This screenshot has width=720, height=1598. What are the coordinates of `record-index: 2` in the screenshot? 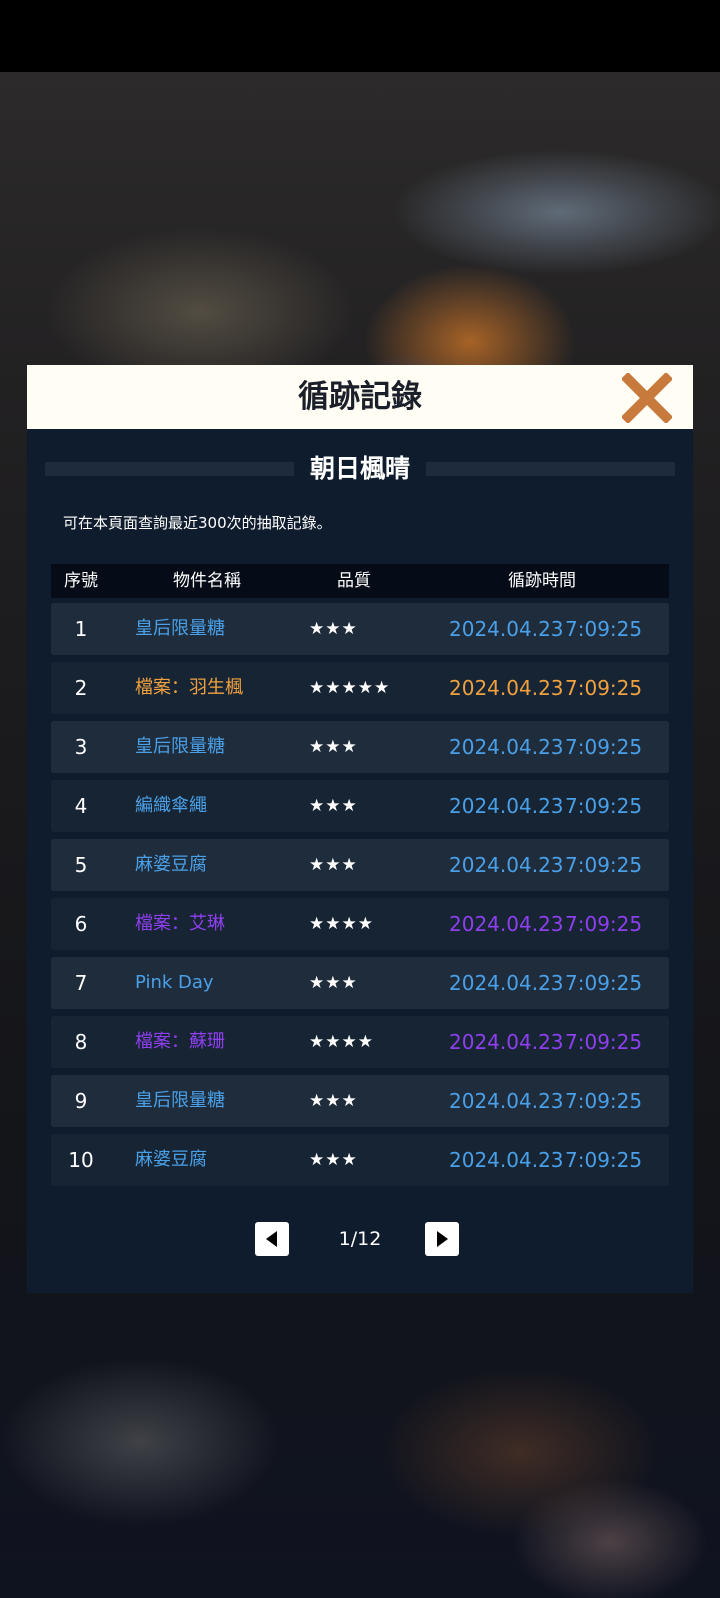 It's located at (81, 688).